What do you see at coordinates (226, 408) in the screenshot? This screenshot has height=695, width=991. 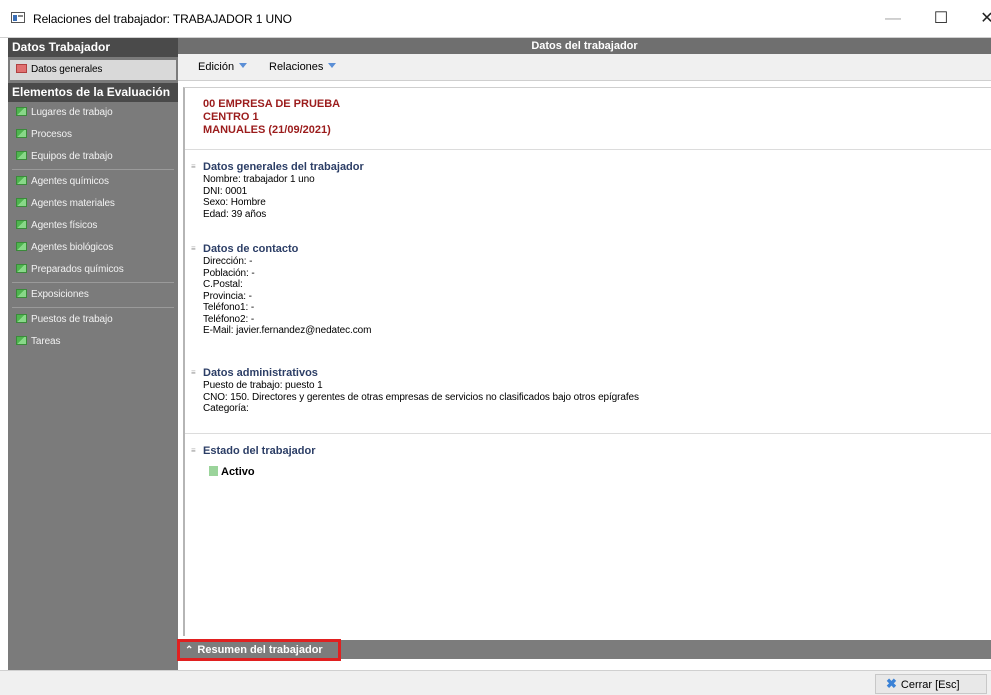 I see `field-categoria: Categoría:` at bounding box center [226, 408].